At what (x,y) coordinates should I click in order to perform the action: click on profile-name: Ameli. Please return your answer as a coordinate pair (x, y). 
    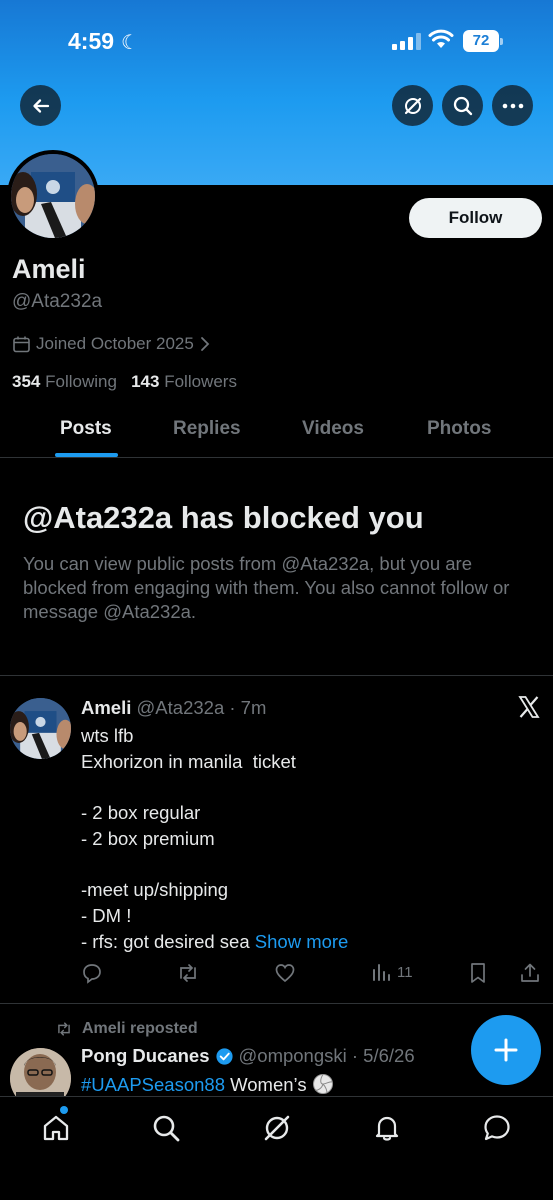
    Looking at the image, I should click on (49, 269).